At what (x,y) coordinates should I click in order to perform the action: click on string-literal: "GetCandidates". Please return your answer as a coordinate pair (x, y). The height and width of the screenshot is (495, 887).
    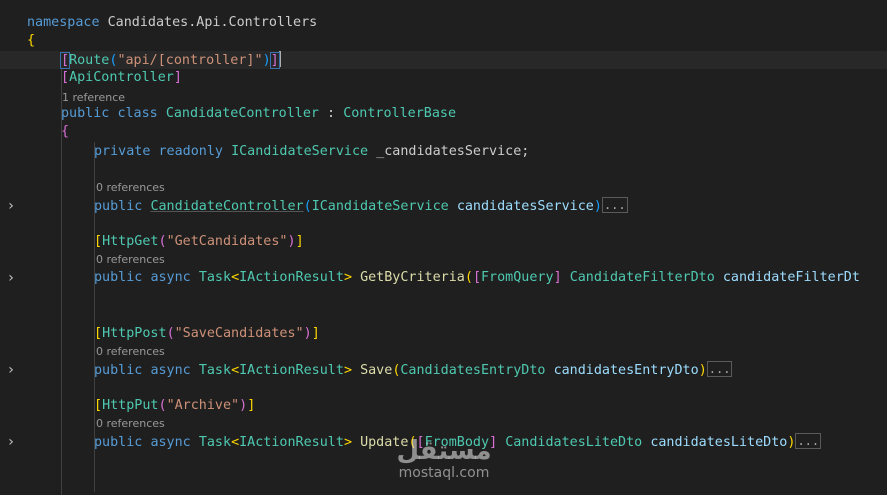
    Looking at the image, I should click on (227, 241).